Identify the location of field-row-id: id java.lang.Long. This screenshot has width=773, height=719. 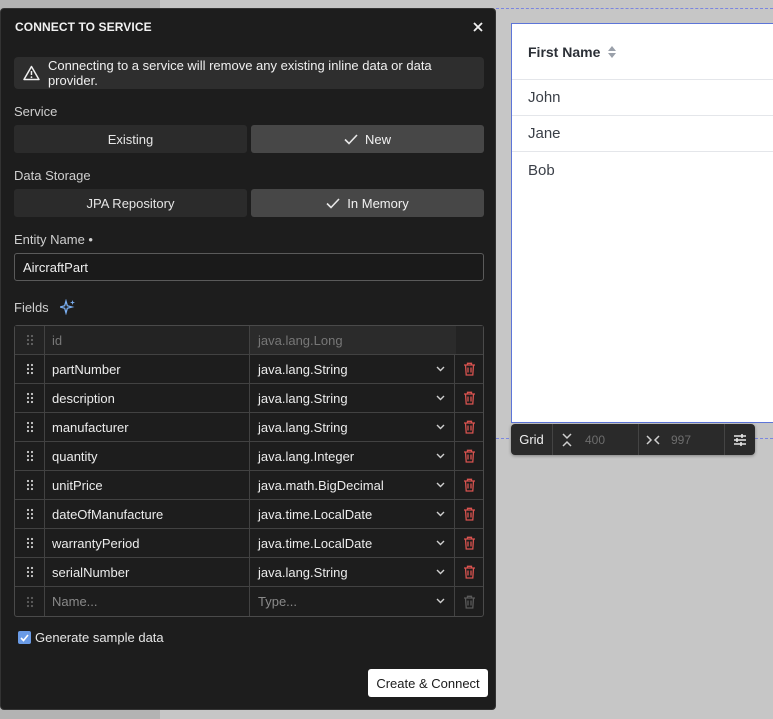
(249, 340).